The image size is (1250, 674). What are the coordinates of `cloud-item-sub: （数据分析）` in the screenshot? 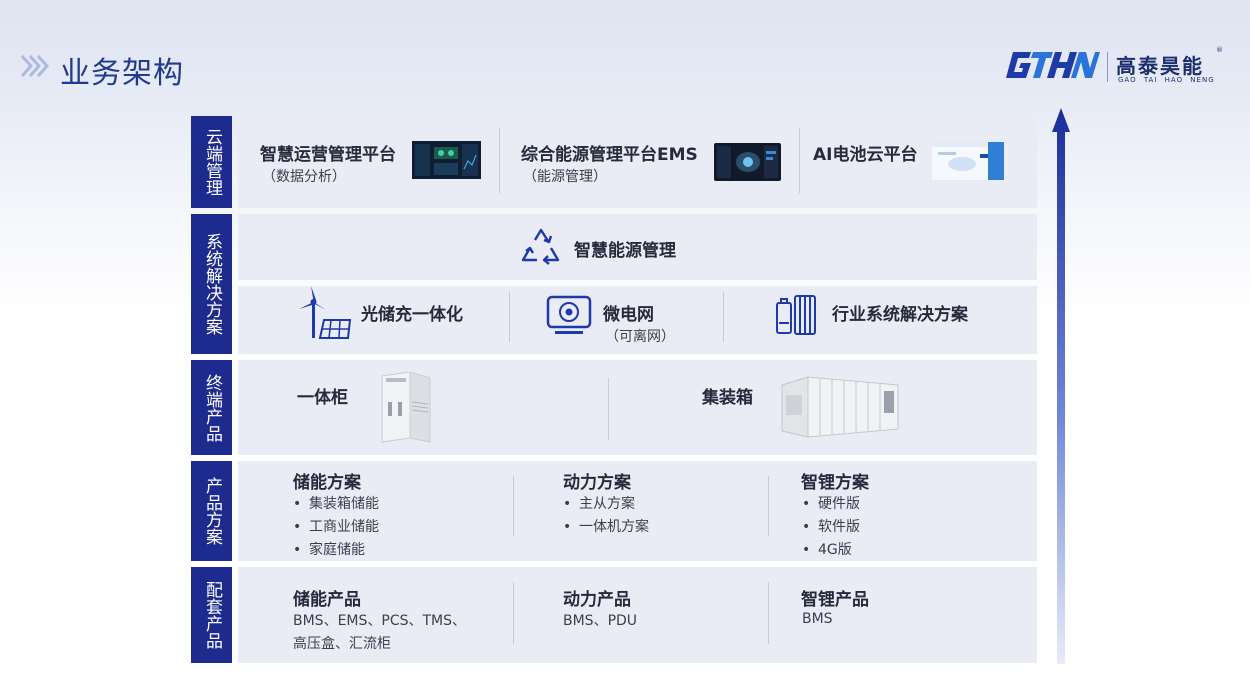 It's located at (304, 177).